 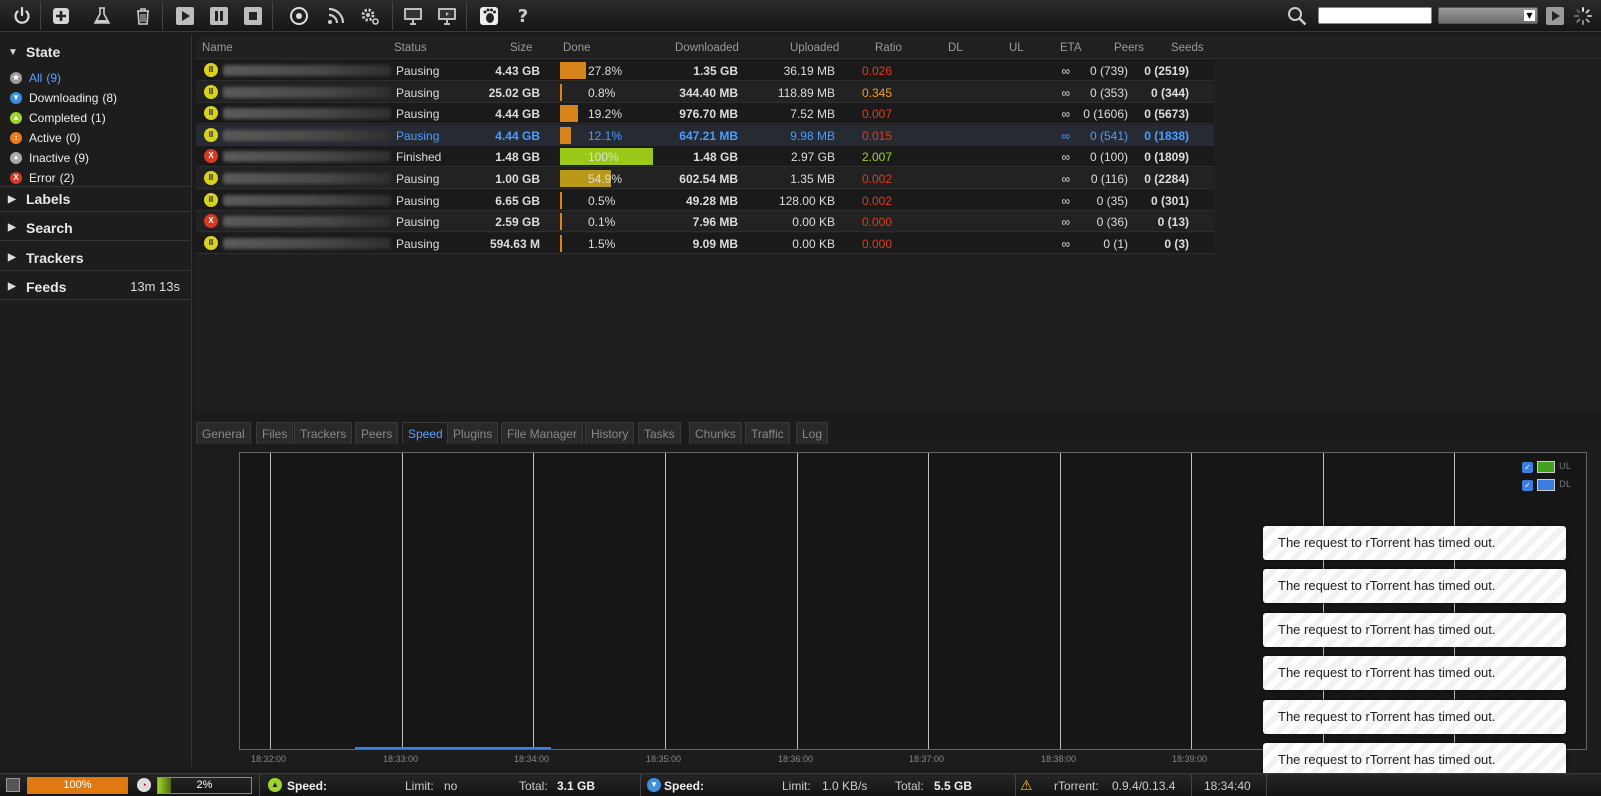 I want to click on add-icon, so click(x=61, y=16).